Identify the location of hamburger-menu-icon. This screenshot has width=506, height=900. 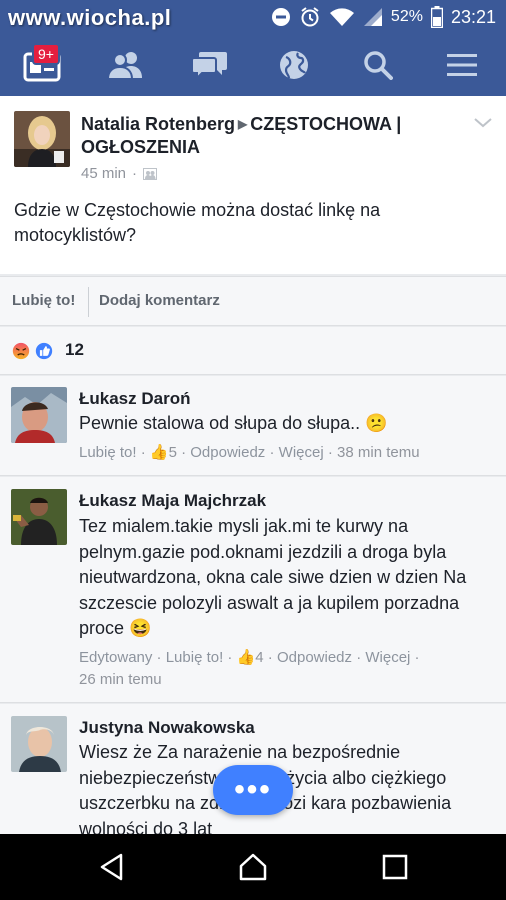
(462, 65).